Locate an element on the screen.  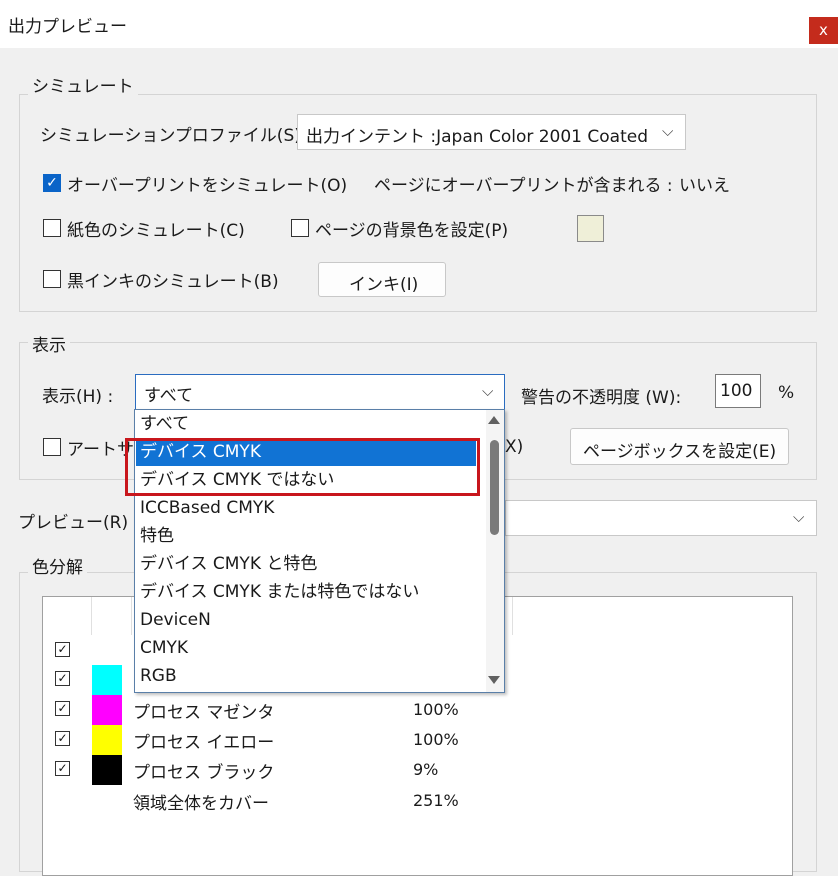
set-page-box-label: ページボックスを設定(E) is located at coordinates (680, 452).